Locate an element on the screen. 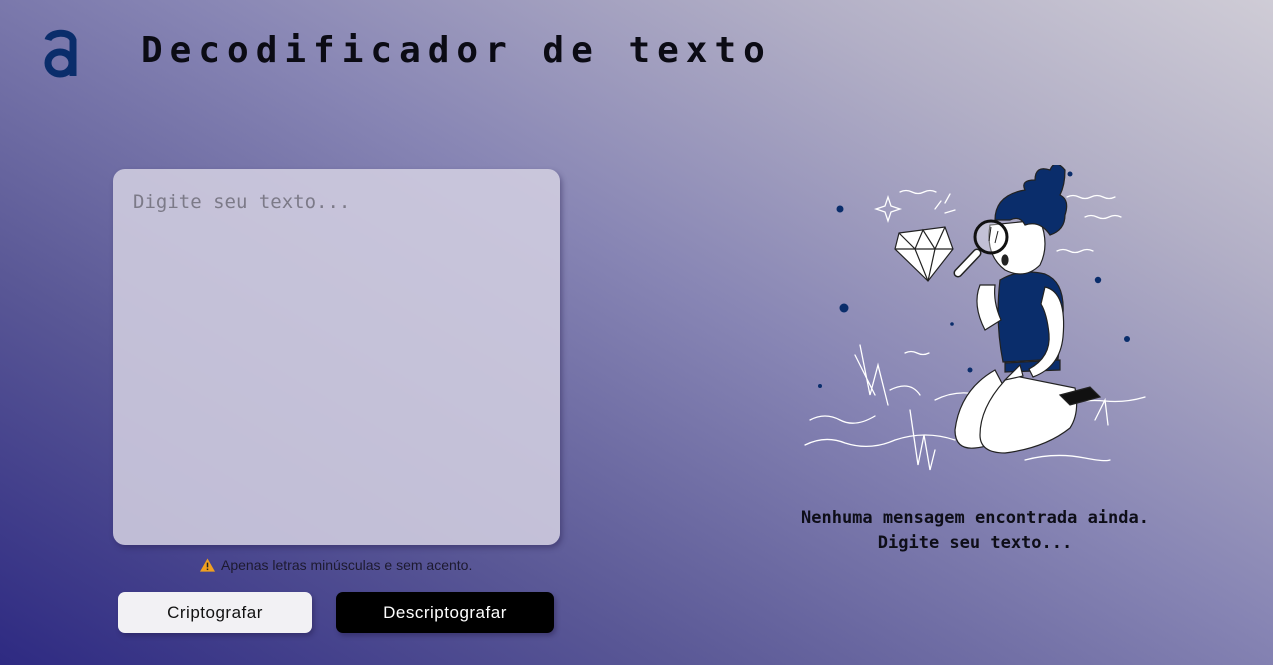 The width and height of the screenshot is (1273, 665). page-title: Decodificador de texto is located at coordinates (456, 50).